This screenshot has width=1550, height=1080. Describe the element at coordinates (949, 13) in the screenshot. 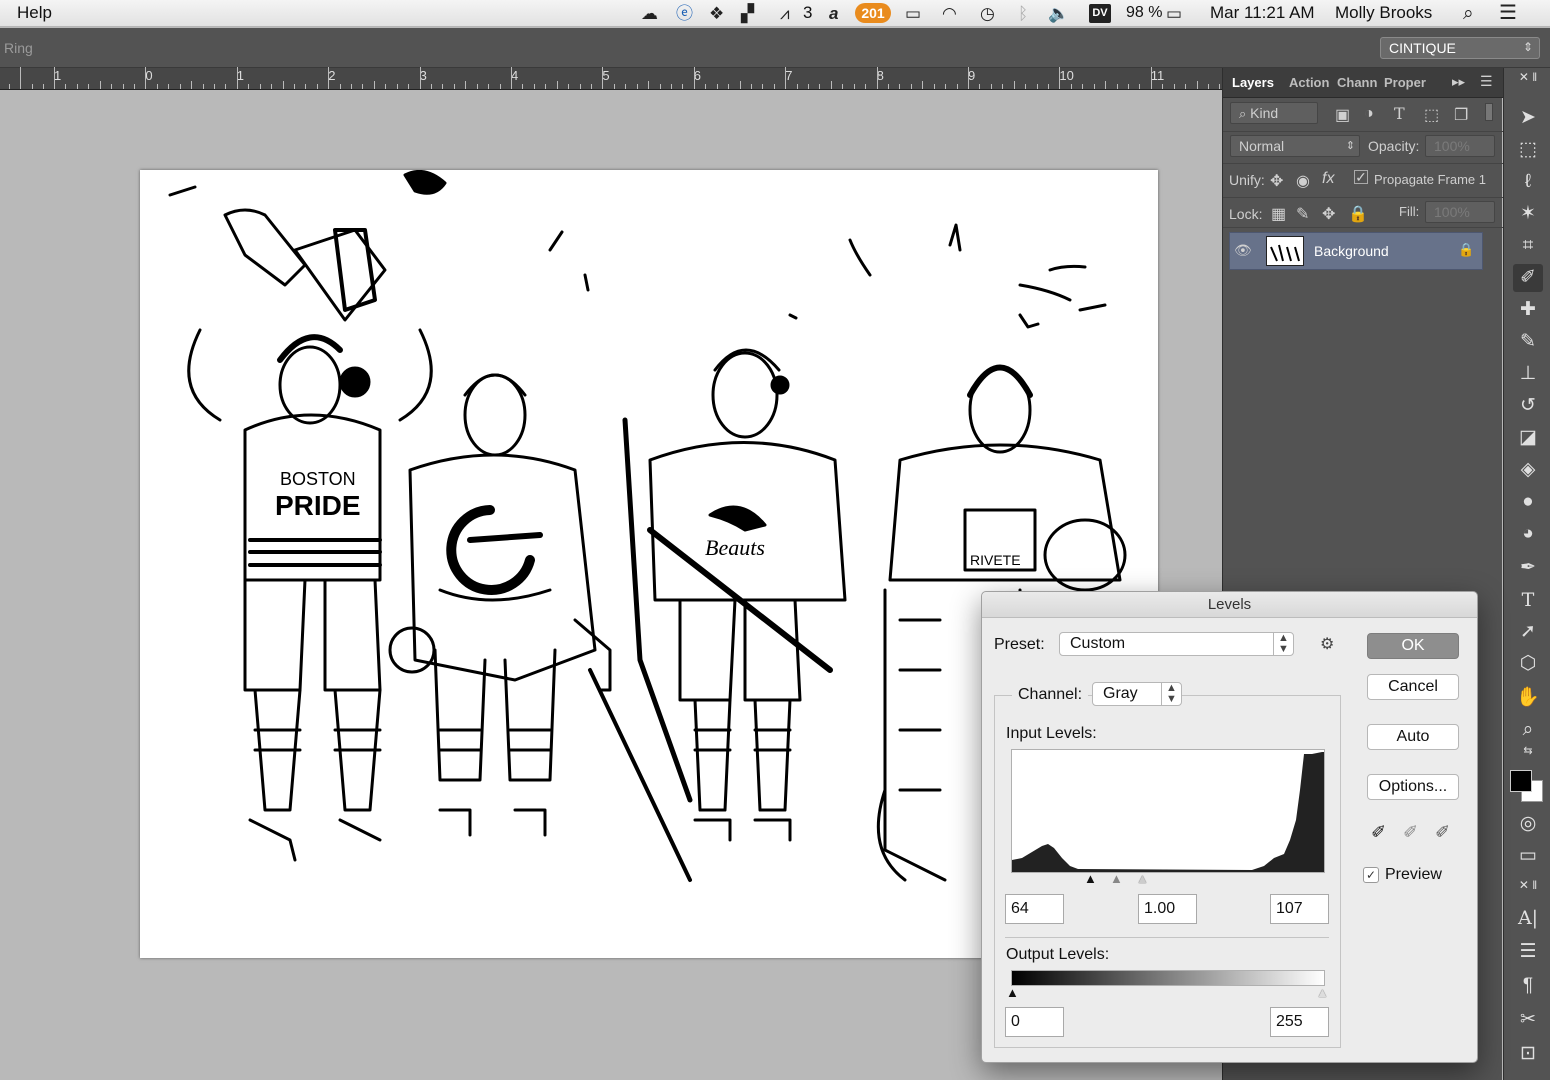

I see `wifi-icon: ◠` at that location.